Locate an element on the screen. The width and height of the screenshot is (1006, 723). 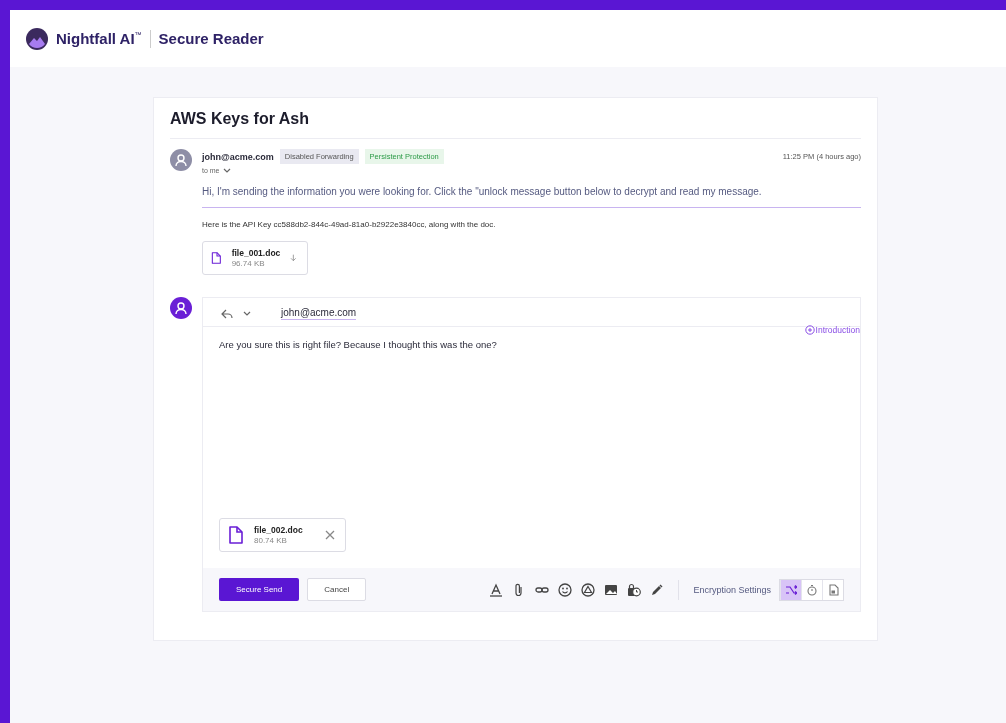
message-subject: AWS Keys for Ash is located at coordinates (515, 124).